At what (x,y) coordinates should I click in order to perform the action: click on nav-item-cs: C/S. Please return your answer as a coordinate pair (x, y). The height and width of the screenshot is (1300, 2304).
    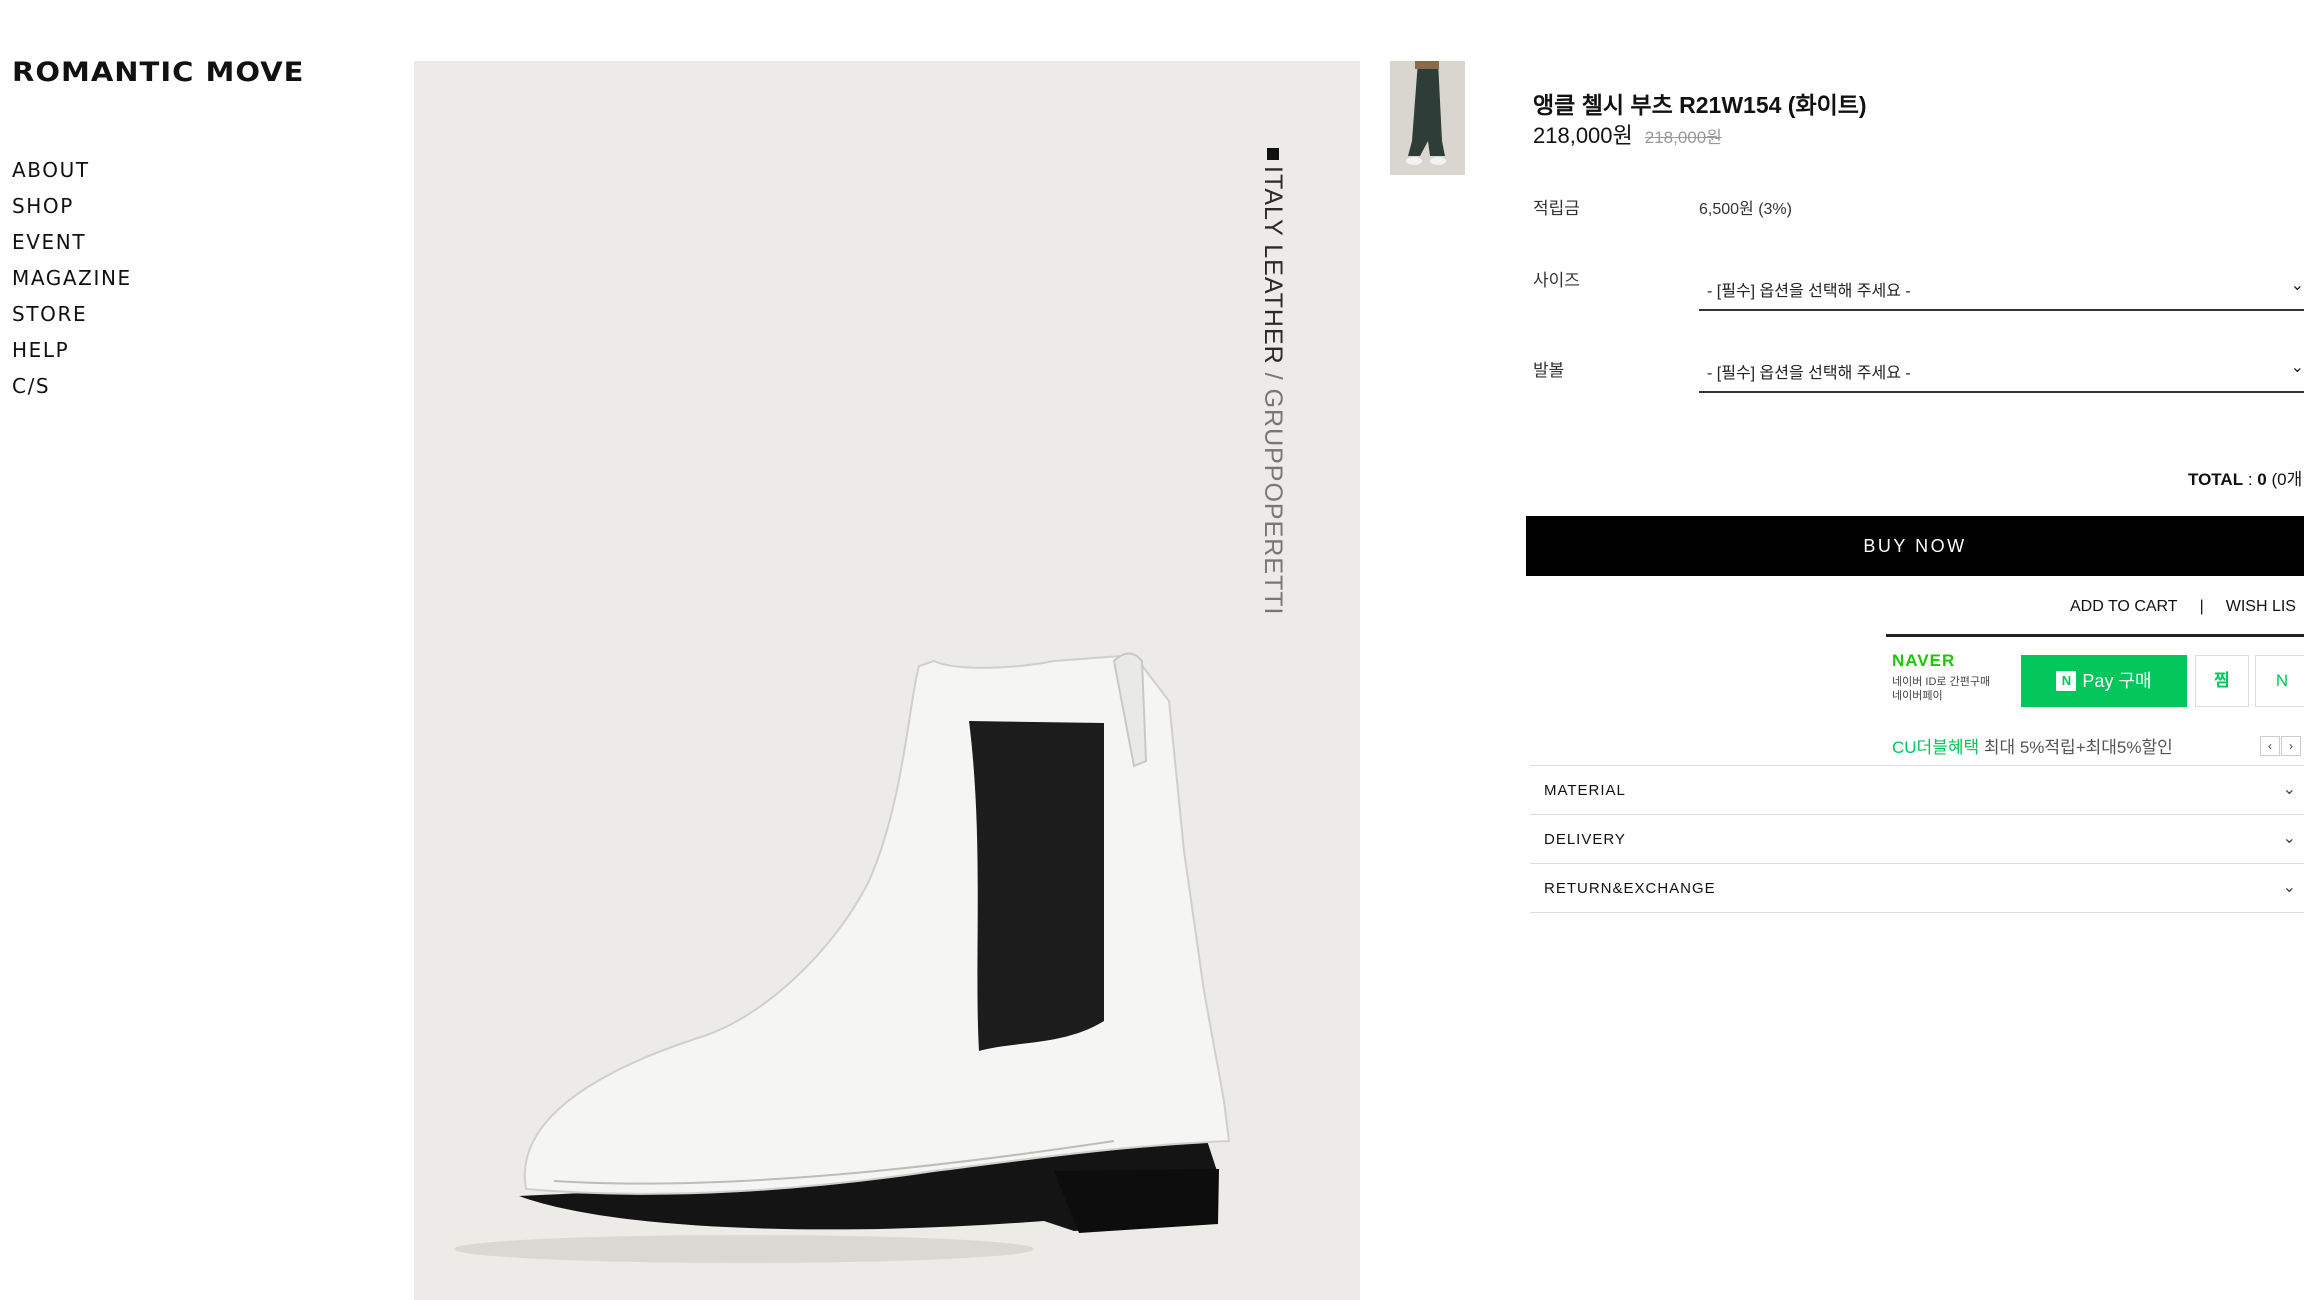
    Looking at the image, I should click on (72, 386).